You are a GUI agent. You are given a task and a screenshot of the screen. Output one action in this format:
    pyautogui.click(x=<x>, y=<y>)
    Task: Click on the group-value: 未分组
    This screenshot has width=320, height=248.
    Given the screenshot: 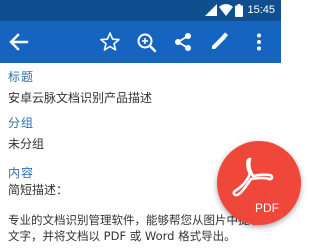 What is the action you would take?
    pyautogui.click(x=26, y=144)
    